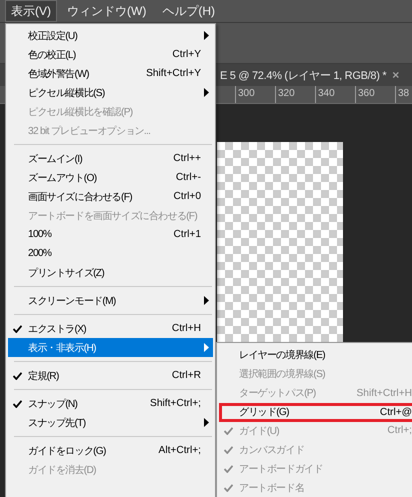 This screenshot has width=412, height=497. I want to click on ruler-label: 300, so click(255, 94).